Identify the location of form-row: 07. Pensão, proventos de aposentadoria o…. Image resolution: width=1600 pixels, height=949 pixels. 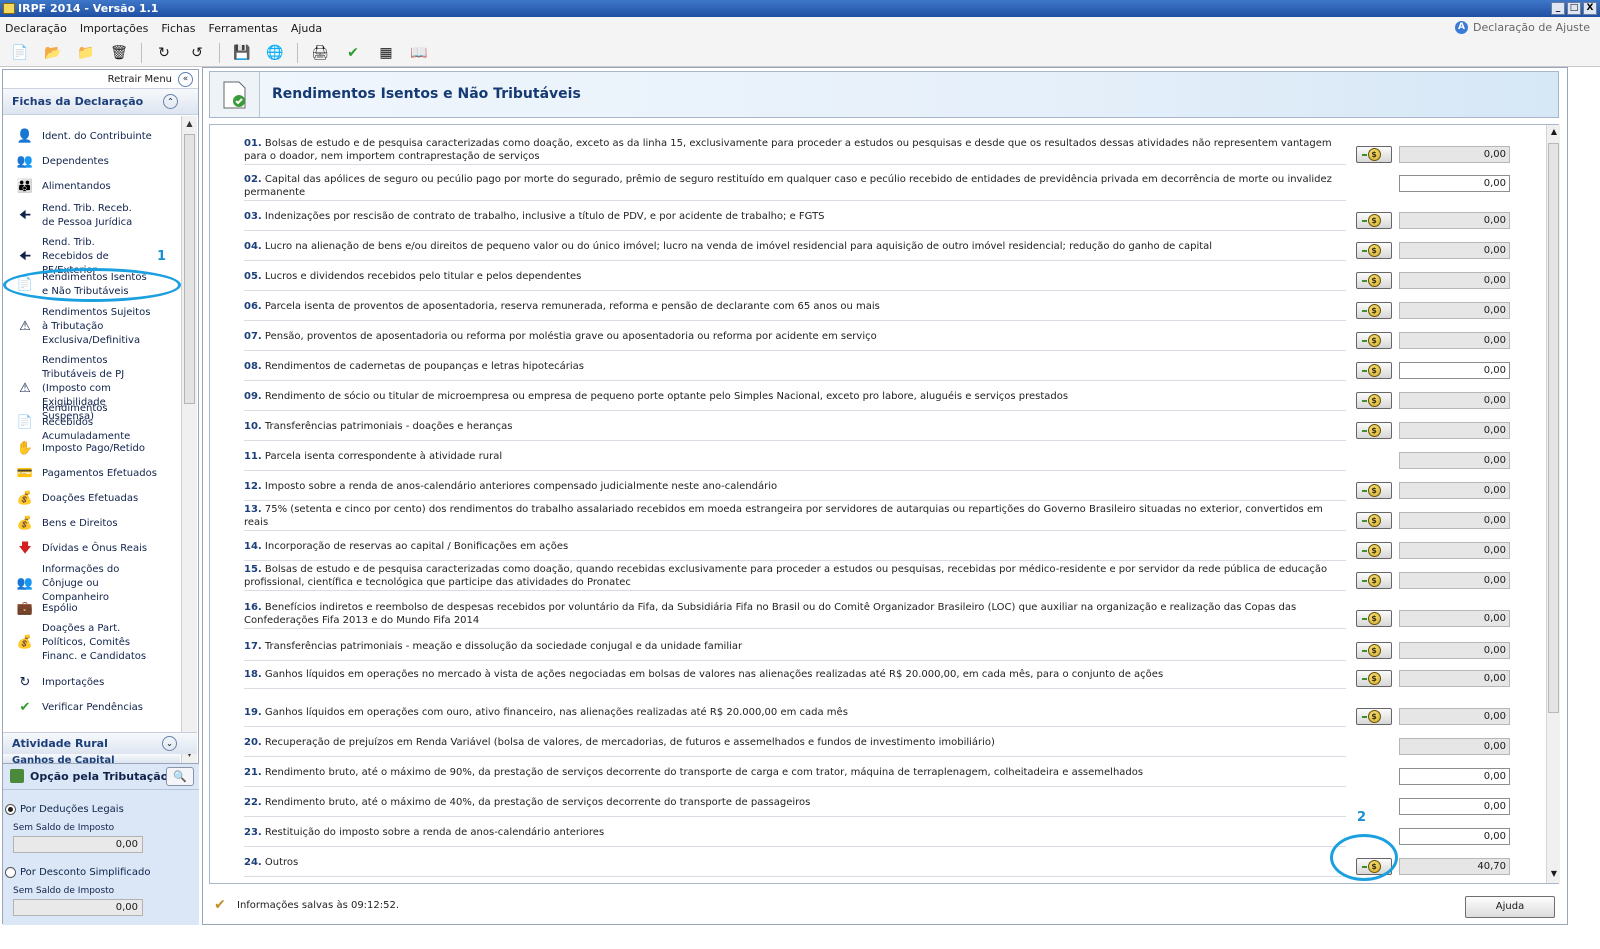
(892, 338).